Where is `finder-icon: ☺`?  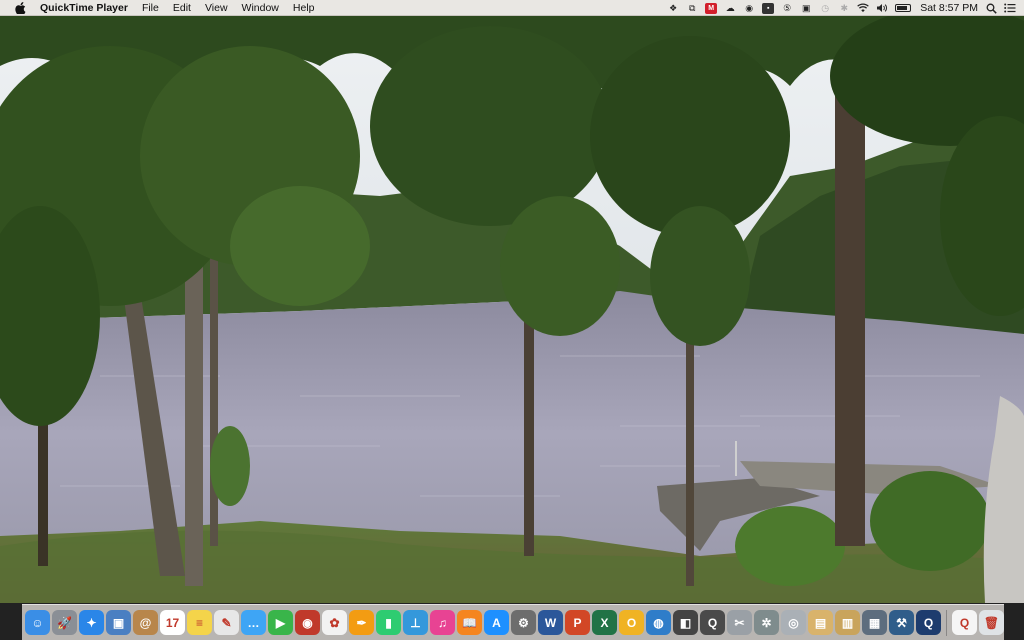 finder-icon: ☺ is located at coordinates (37, 622).